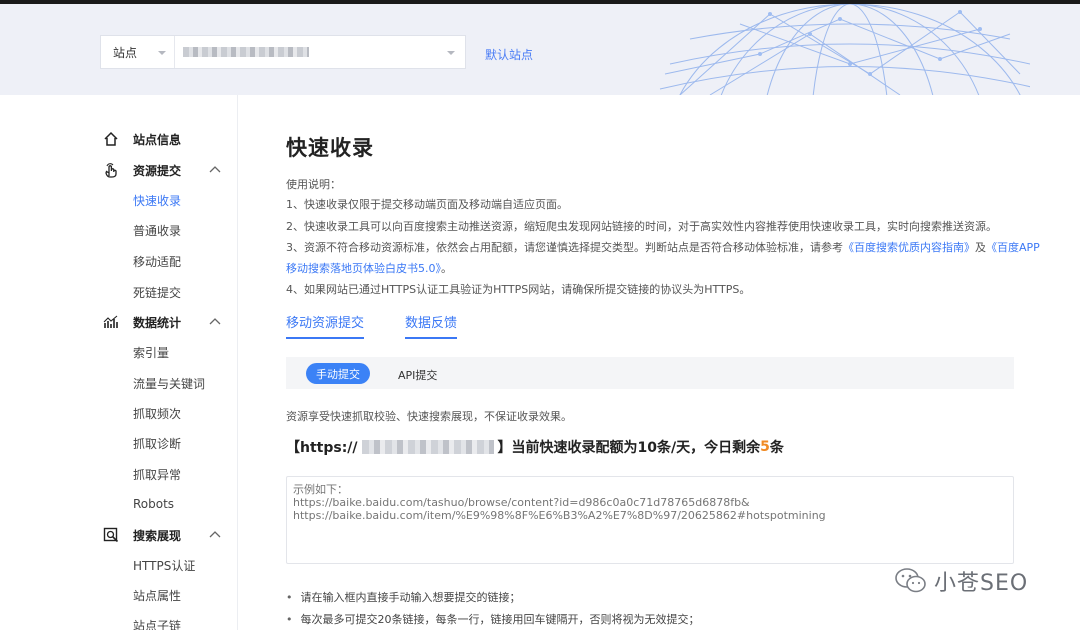 The height and width of the screenshot is (630, 1080). Describe the element at coordinates (765, 447) in the screenshot. I see `quota-remaining: 5` at that location.